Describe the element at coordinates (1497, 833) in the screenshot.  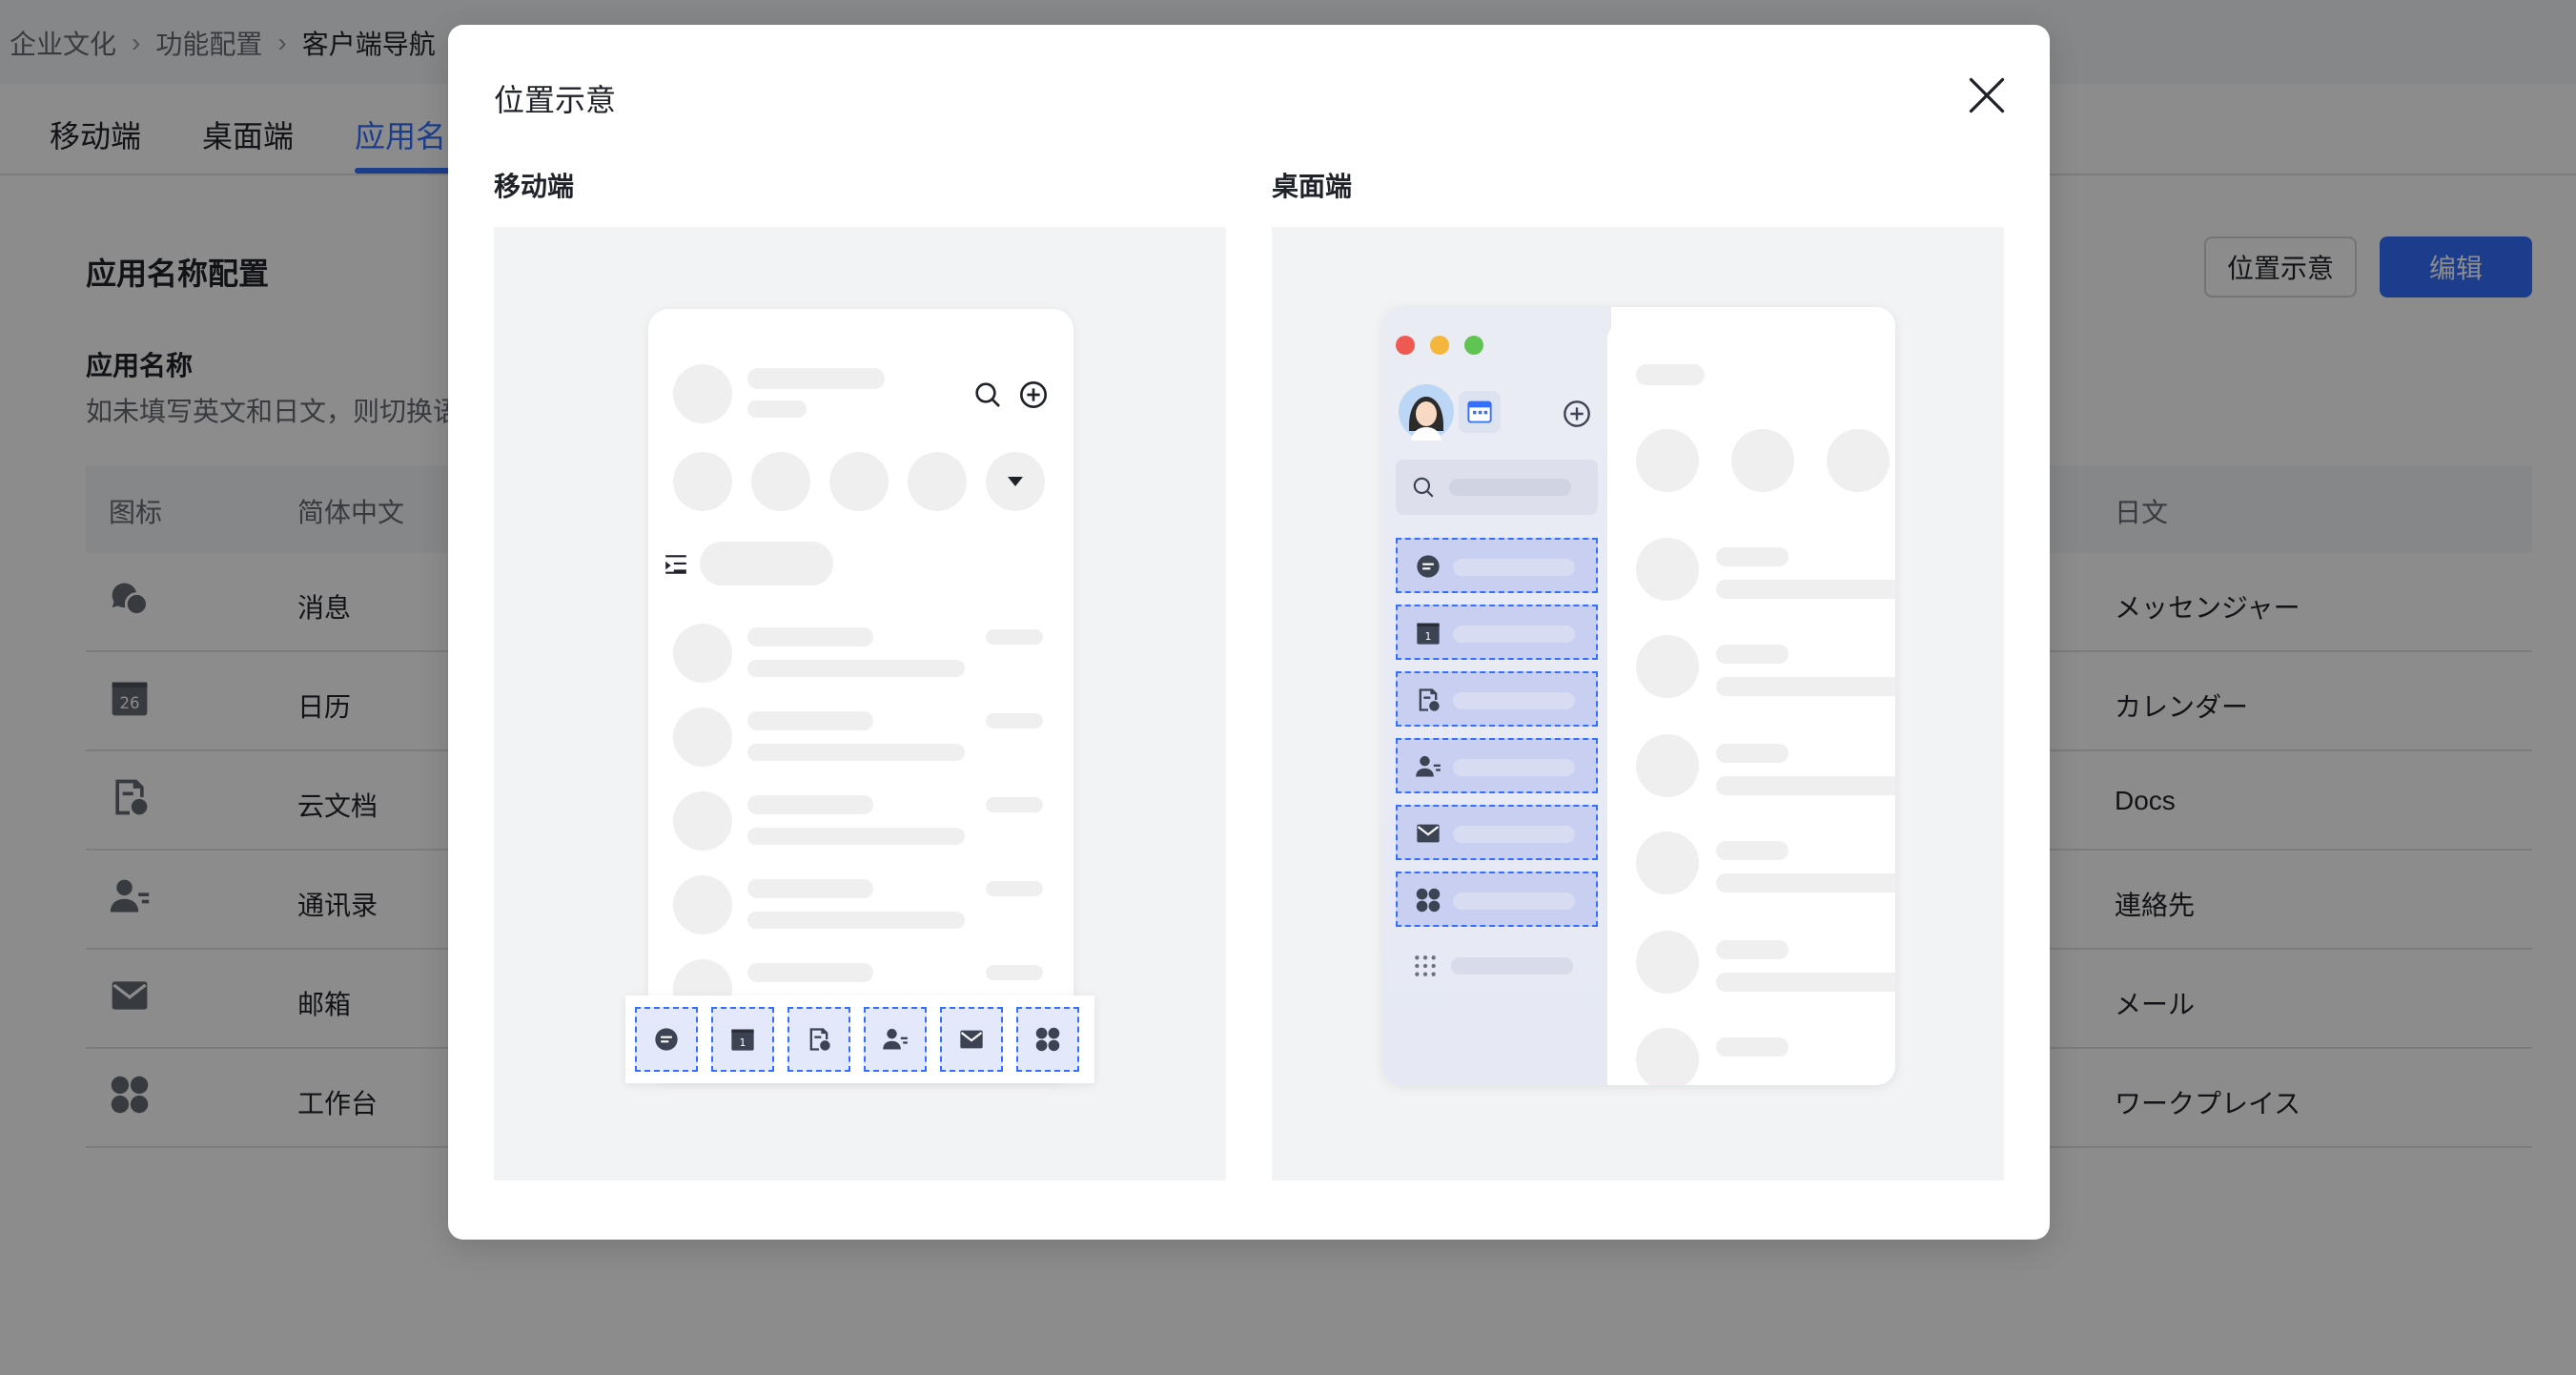
I see `nav-item-mail` at that location.